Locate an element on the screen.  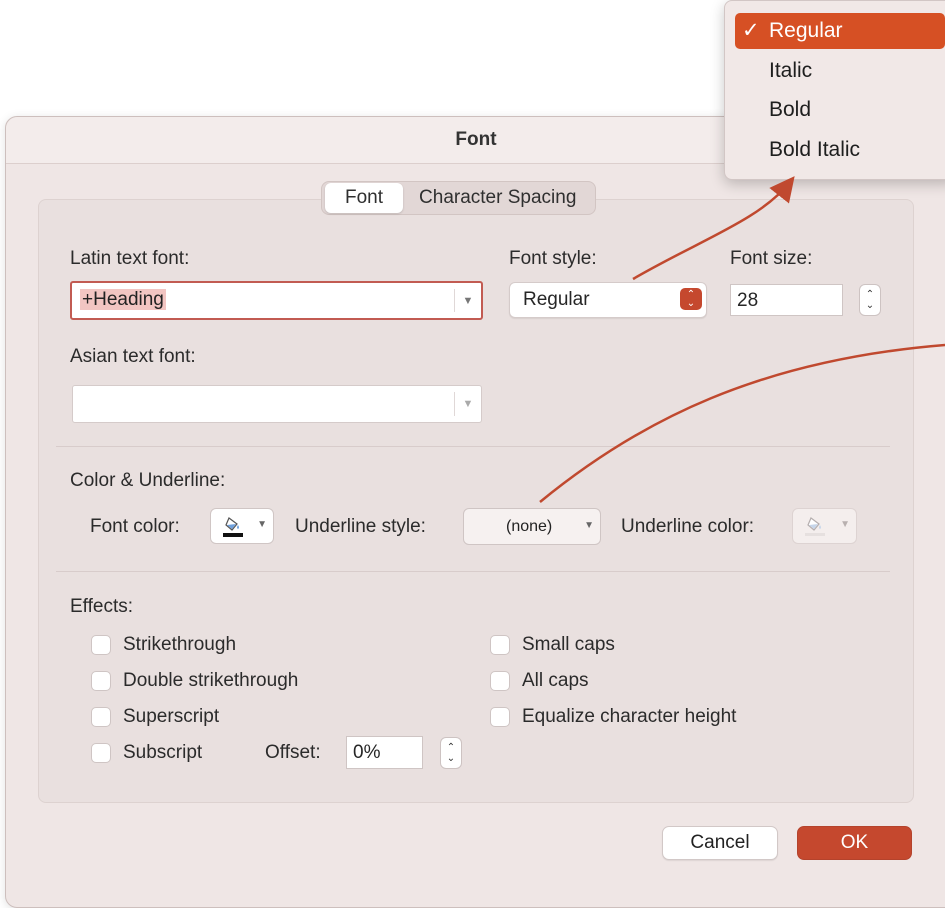
font-size-stepper: ⌃ ⌄ is located at coordinates (870, 300).